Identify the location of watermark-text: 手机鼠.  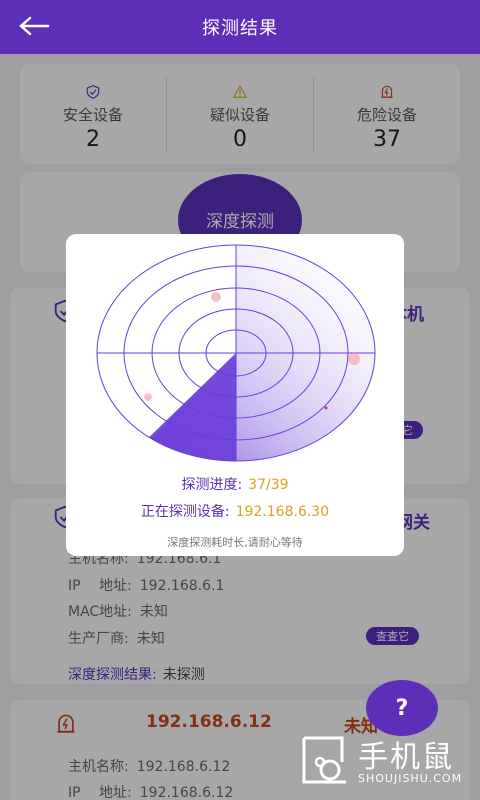
(406, 757).